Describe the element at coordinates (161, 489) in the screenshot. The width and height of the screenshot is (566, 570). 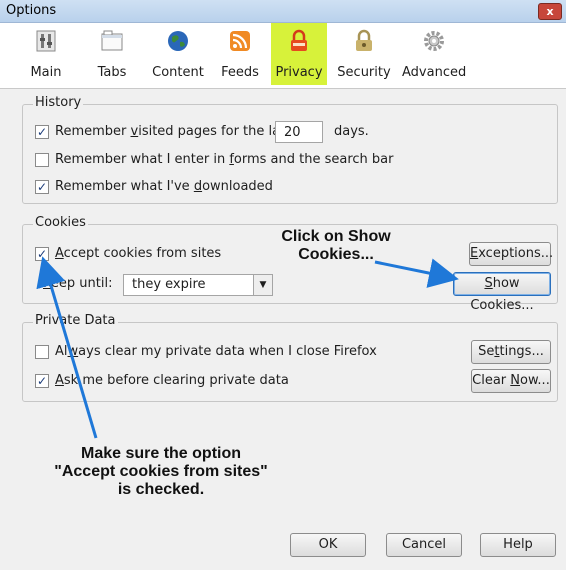
I see `note-line: is checked.` at that location.